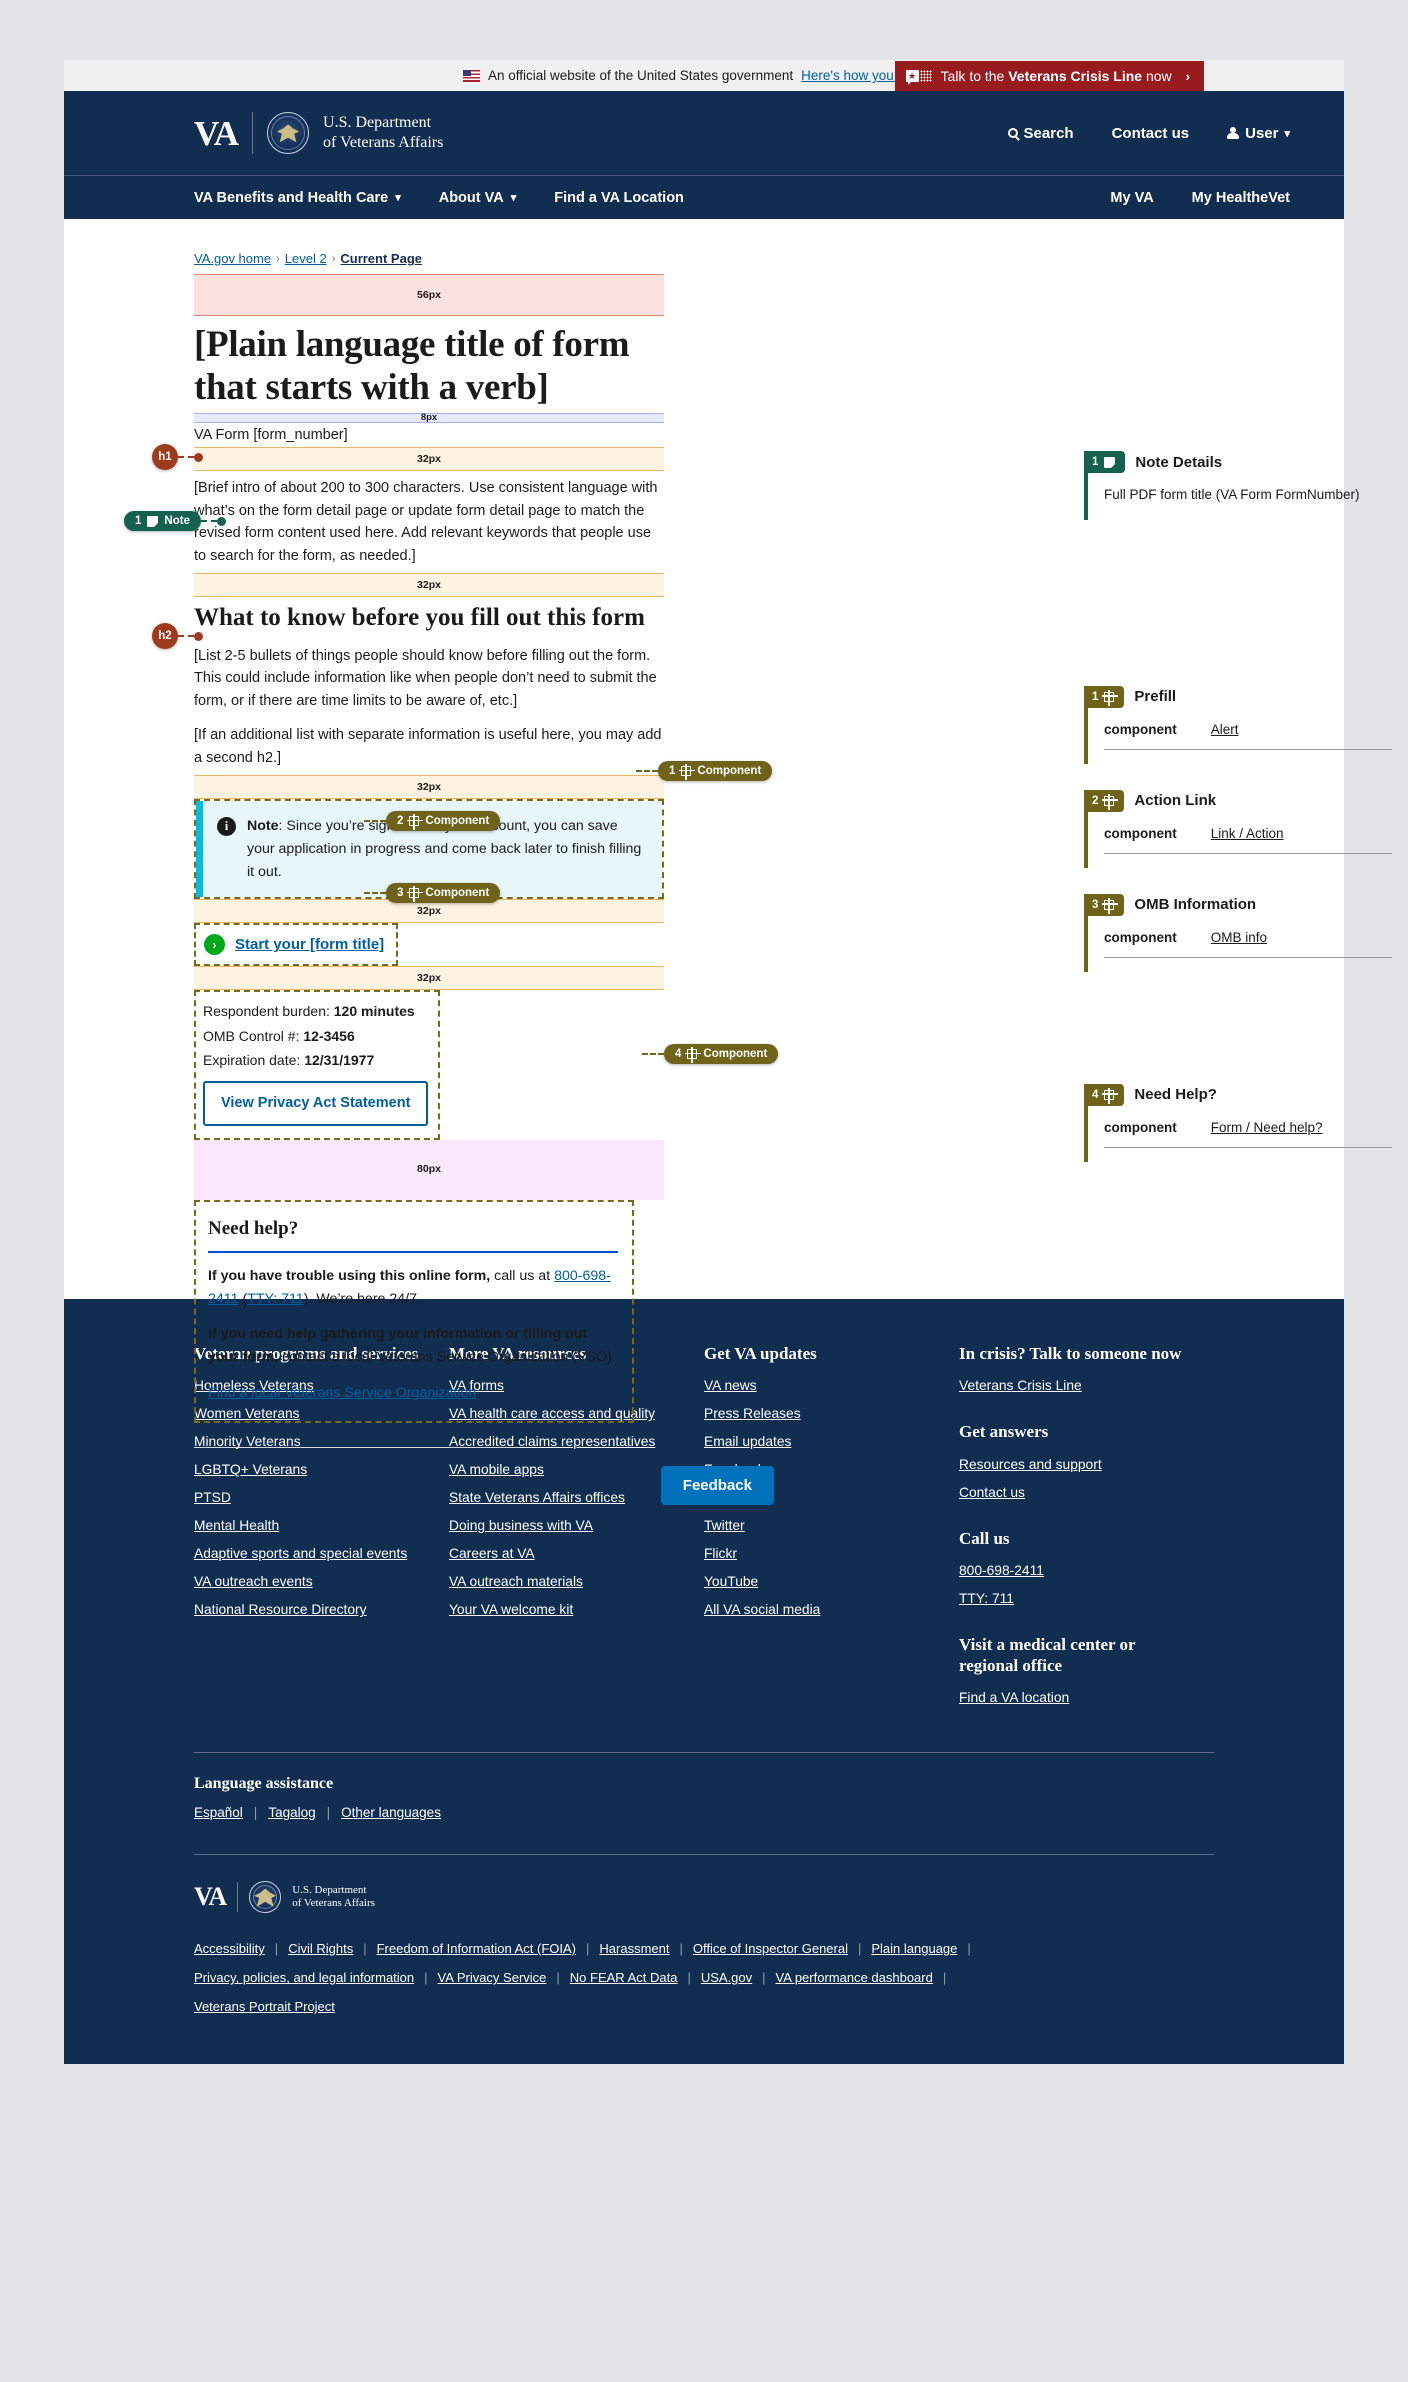 Image resolution: width=1408 pixels, height=2382 pixels. What do you see at coordinates (310, 1581) in the screenshot?
I see `footer-link: VA outreach events` at bounding box center [310, 1581].